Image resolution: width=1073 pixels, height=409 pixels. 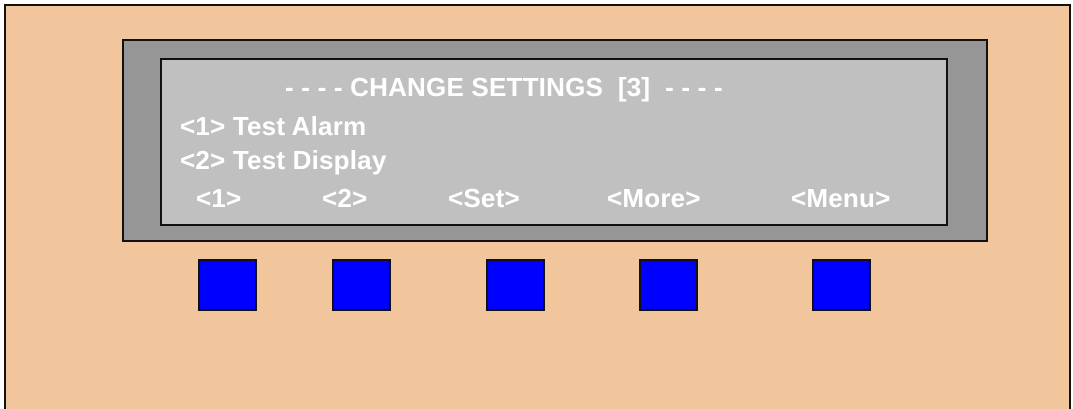 What do you see at coordinates (219, 198) in the screenshot?
I see `softkey-label-1: <1>` at bounding box center [219, 198].